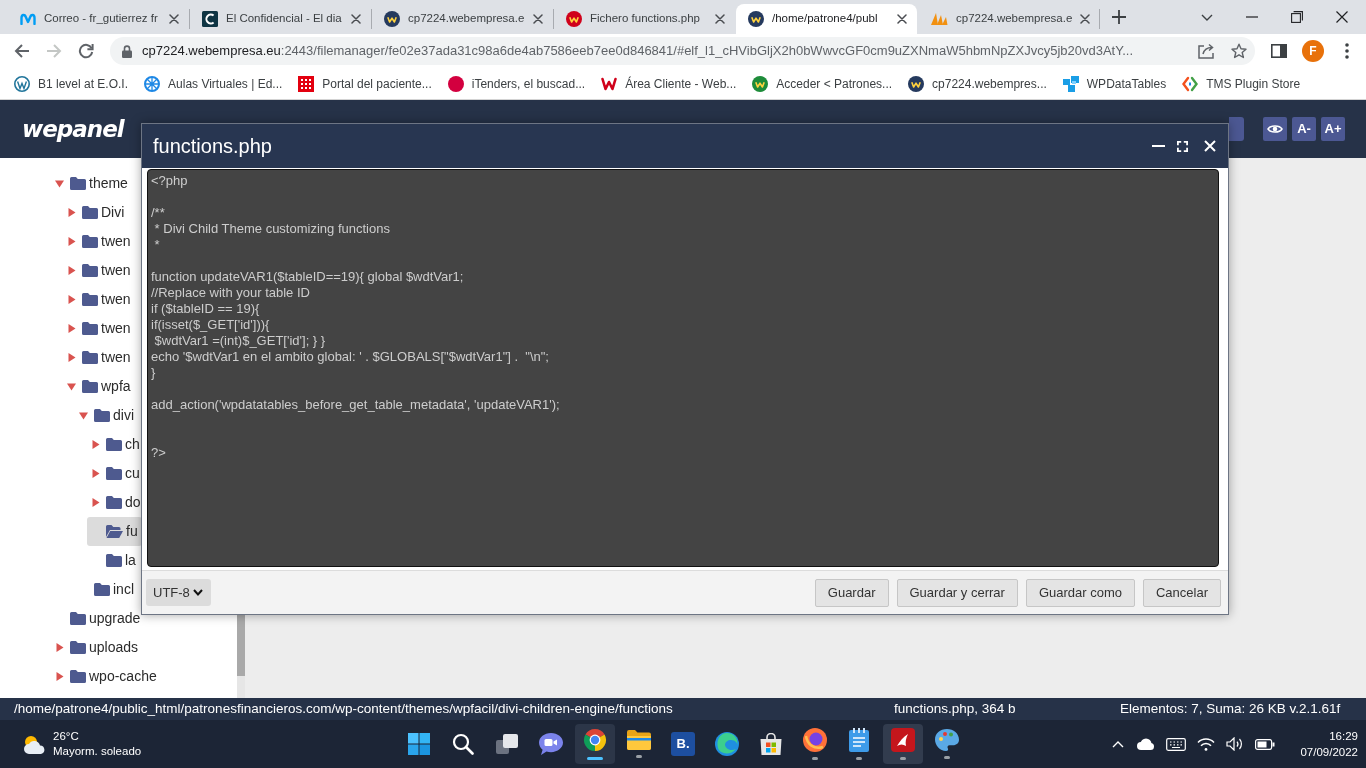 Image resolution: width=1366 pixels, height=768 pixels. Describe the element at coordinates (1182, 146) in the screenshot. I see `fullscreen-icon` at that location.